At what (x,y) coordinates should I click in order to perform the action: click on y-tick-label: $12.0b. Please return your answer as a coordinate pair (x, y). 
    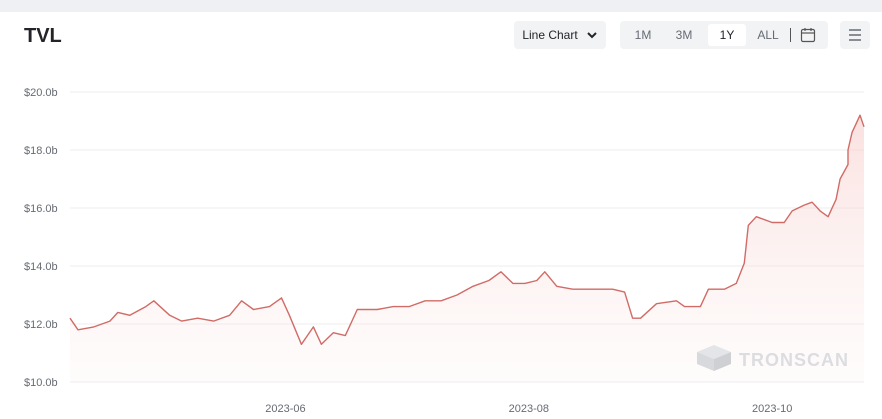
    Looking at the image, I should click on (41, 325).